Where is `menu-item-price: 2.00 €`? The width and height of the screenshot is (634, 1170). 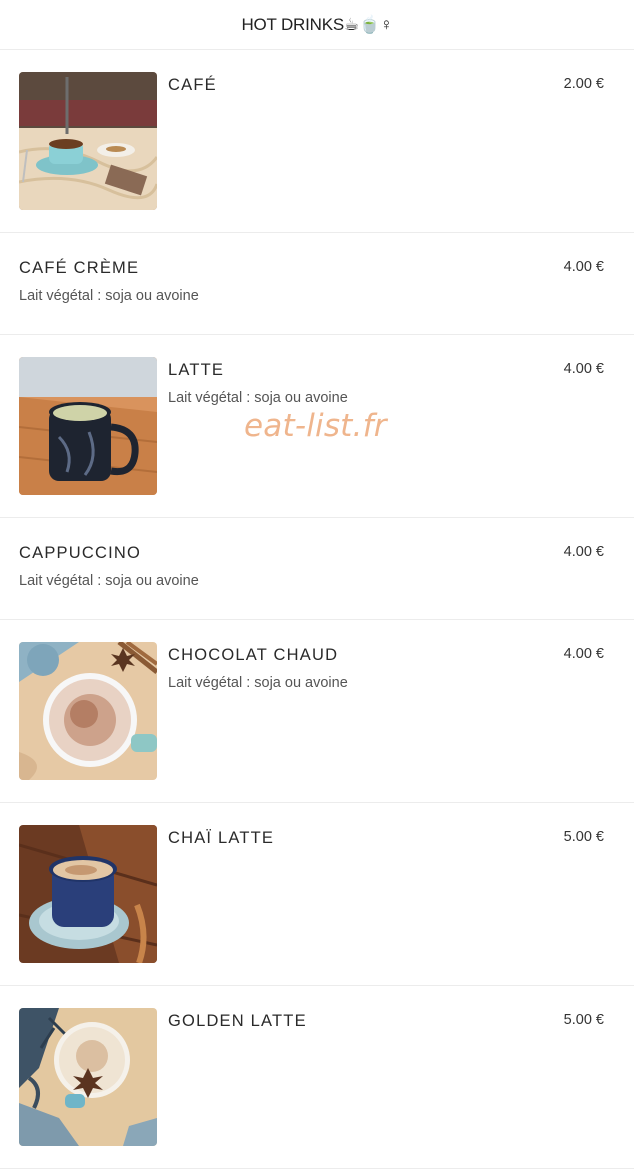
menu-item-price: 2.00 € is located at coordinates (583, 84).